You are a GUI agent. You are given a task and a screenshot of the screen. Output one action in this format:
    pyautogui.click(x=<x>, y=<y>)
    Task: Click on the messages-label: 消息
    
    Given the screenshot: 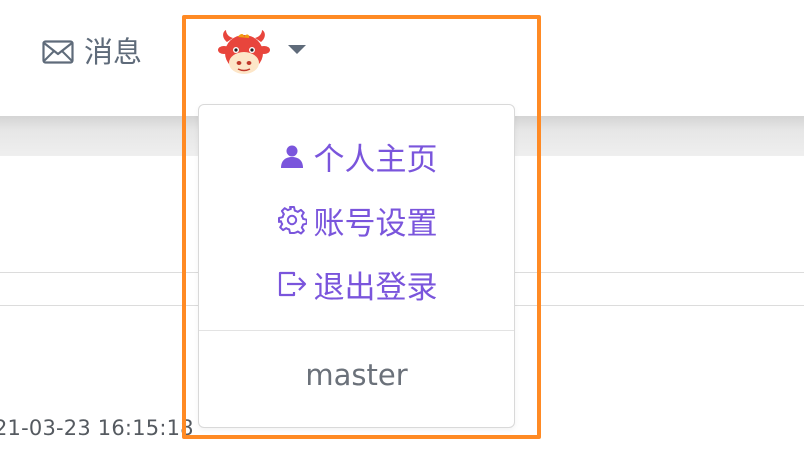 What is the action you would take?
    pyautogui.click(x=113, y=52)
    